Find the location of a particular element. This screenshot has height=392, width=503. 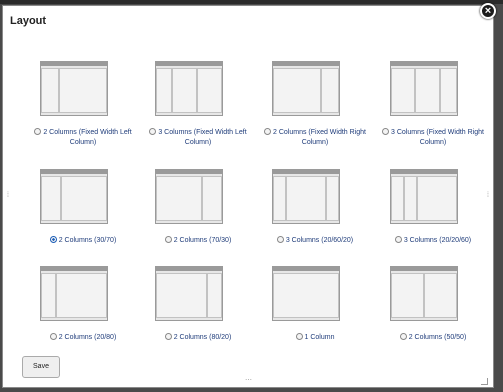

layout-option-text: 1 Column is located at coordinates (319, 337).